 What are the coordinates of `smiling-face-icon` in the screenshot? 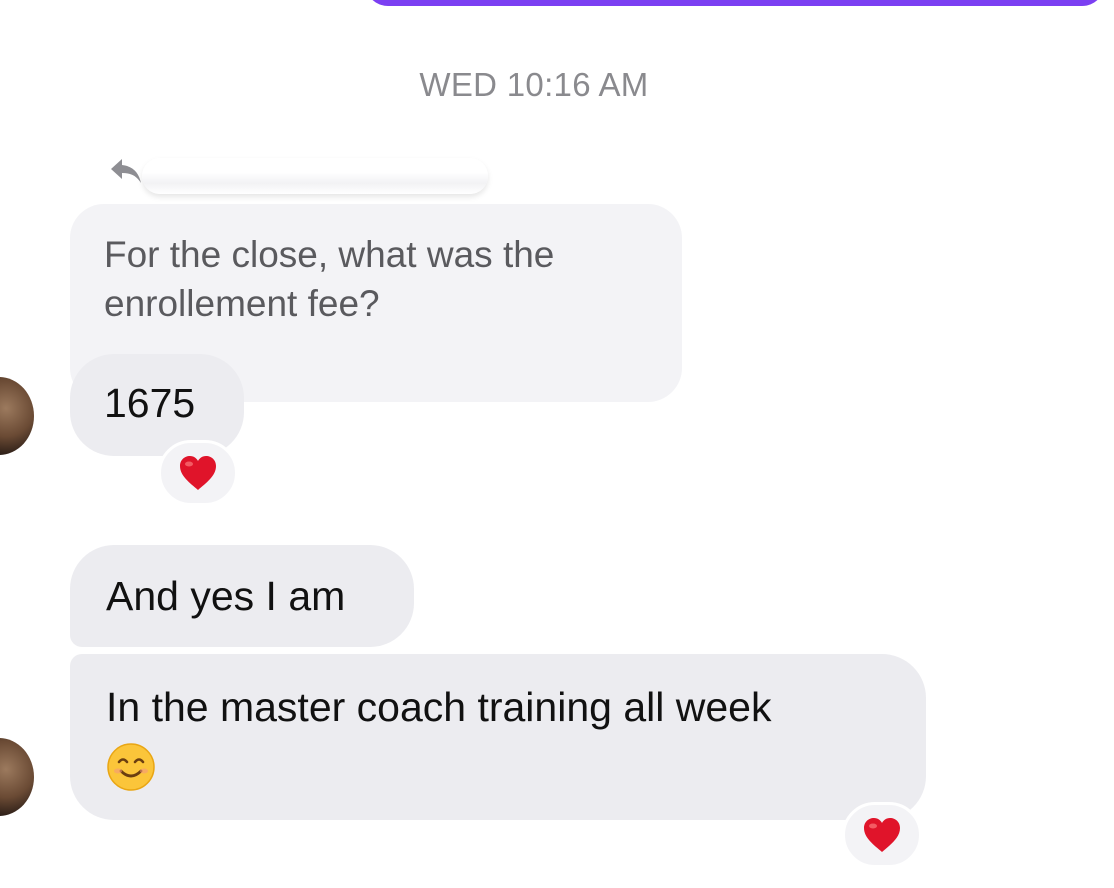 It's located at (131, 767).